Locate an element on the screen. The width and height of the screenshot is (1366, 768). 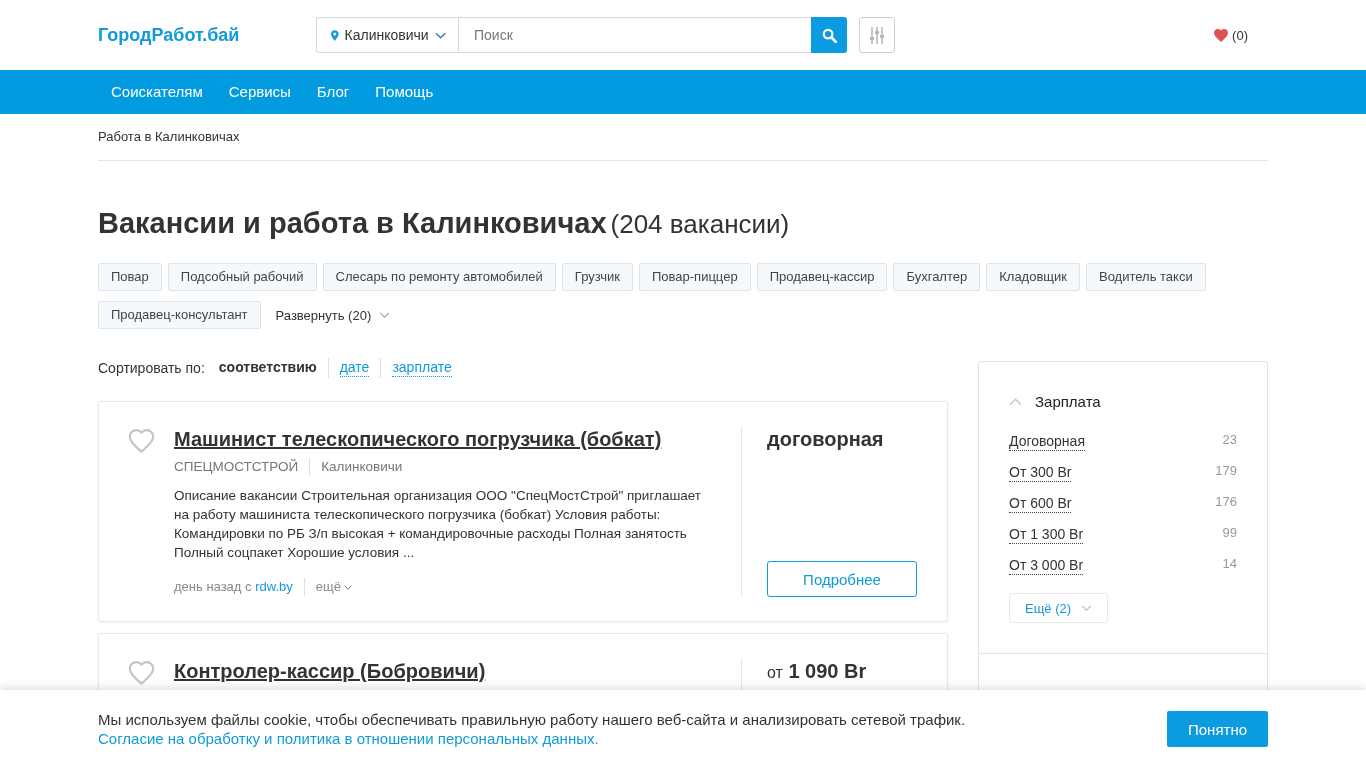
more-button: ещё is located at coordinates (333, 587).